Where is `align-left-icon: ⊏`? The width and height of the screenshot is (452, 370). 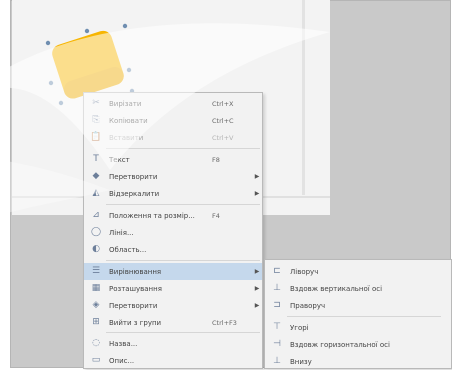
align-left-icon: ⊏ is located at coordinates (277, 271).